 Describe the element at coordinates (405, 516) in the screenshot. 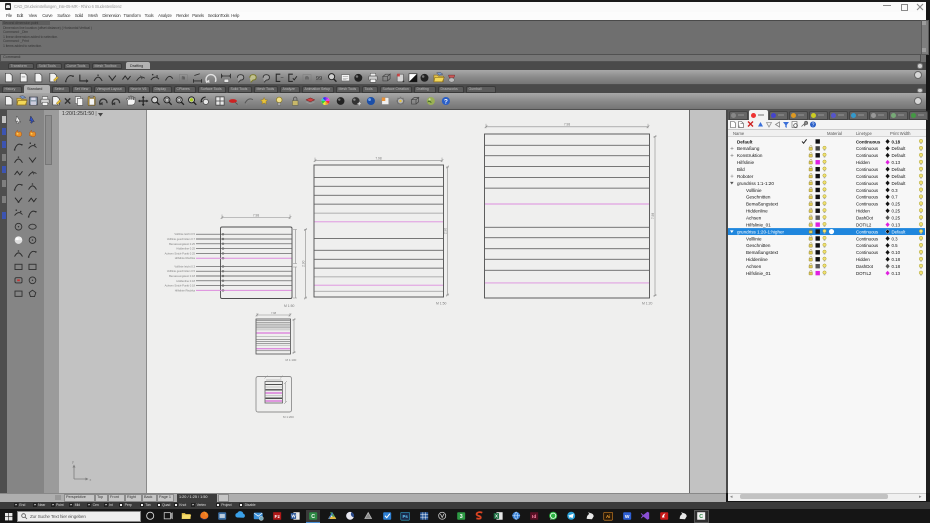

I see `svg-text: Ps` at that location.